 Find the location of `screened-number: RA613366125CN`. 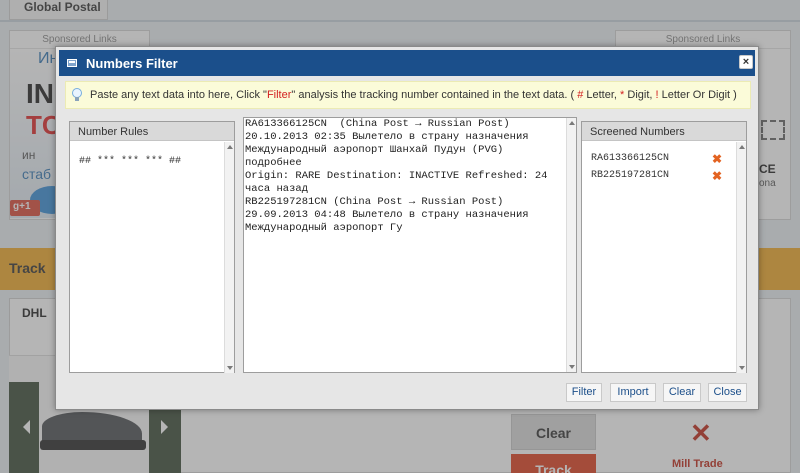

screened-number: RA613366125CN is located at coordinates (630, 158).